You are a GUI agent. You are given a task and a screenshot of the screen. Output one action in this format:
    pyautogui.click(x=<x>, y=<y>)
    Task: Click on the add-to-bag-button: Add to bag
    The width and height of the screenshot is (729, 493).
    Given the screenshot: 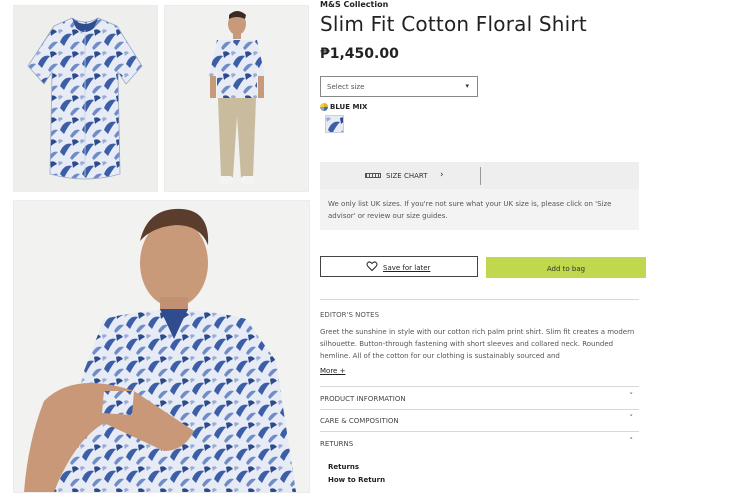 What is the action you would take?
    pyautogui.click(x=566, y=267)
    